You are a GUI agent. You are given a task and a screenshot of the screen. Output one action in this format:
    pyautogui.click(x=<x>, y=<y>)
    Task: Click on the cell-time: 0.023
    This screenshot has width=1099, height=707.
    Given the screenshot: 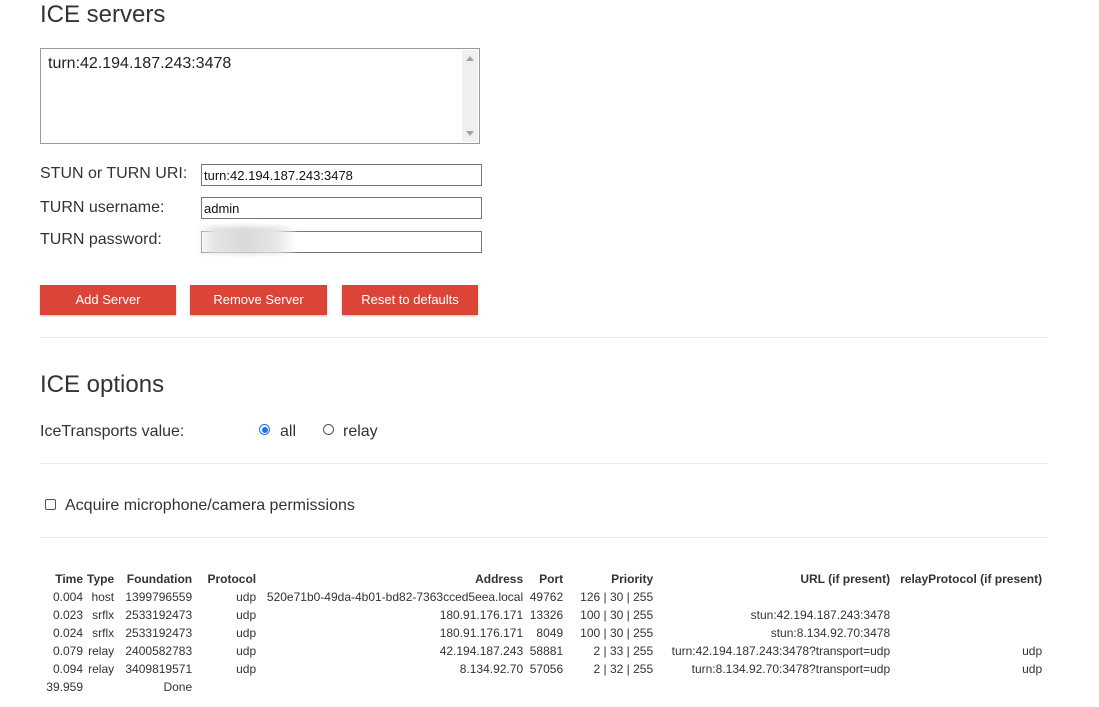 What is the action you would take?
    pyautogui.click(x=67, y=615)
    